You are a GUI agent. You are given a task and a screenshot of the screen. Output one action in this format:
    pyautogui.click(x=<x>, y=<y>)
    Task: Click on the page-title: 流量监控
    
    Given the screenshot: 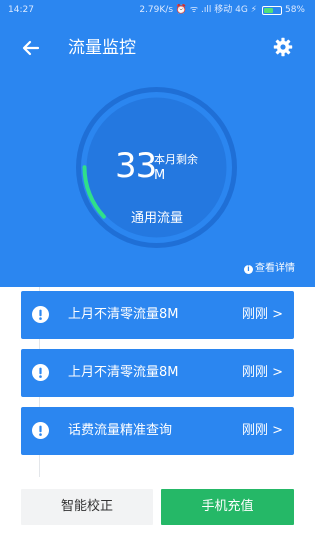 What is the action you would take?
    pyautogui.click(x=102, y=48)
    